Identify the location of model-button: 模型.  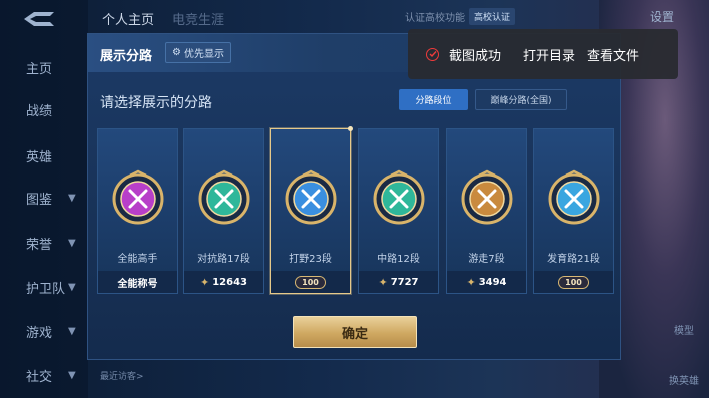
(684, 329).